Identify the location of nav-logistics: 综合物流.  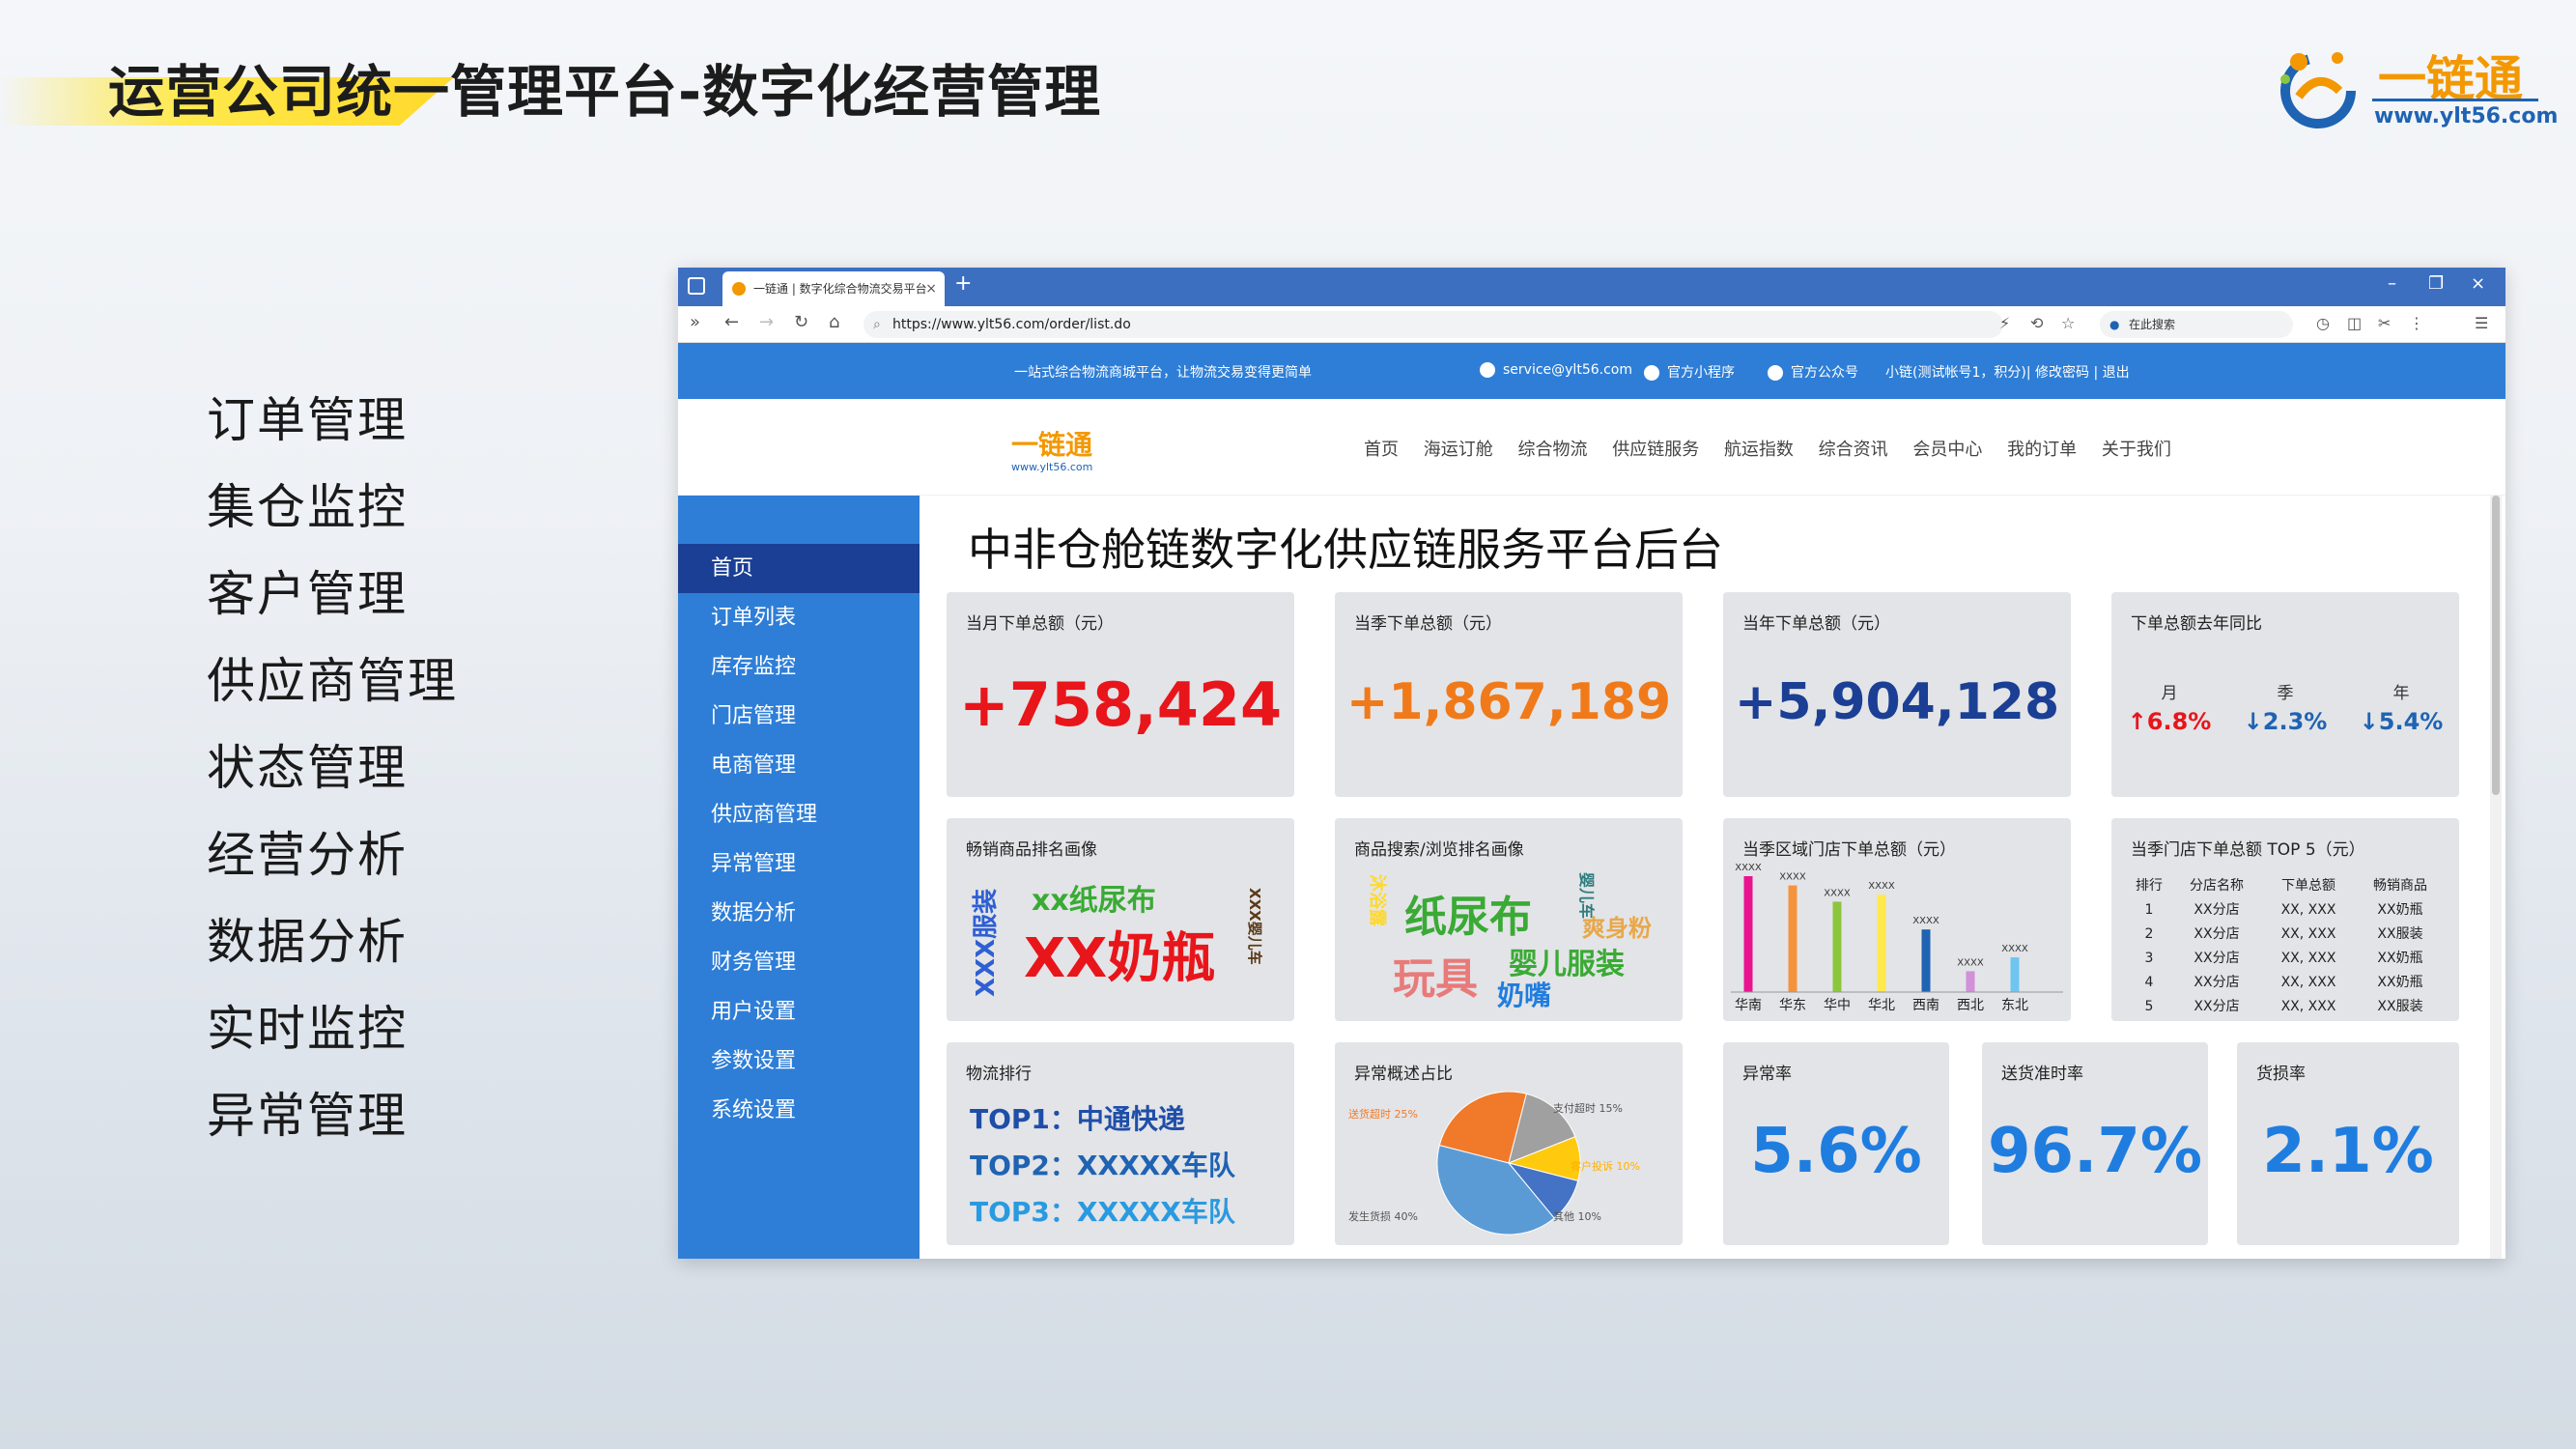
(1552, 450).